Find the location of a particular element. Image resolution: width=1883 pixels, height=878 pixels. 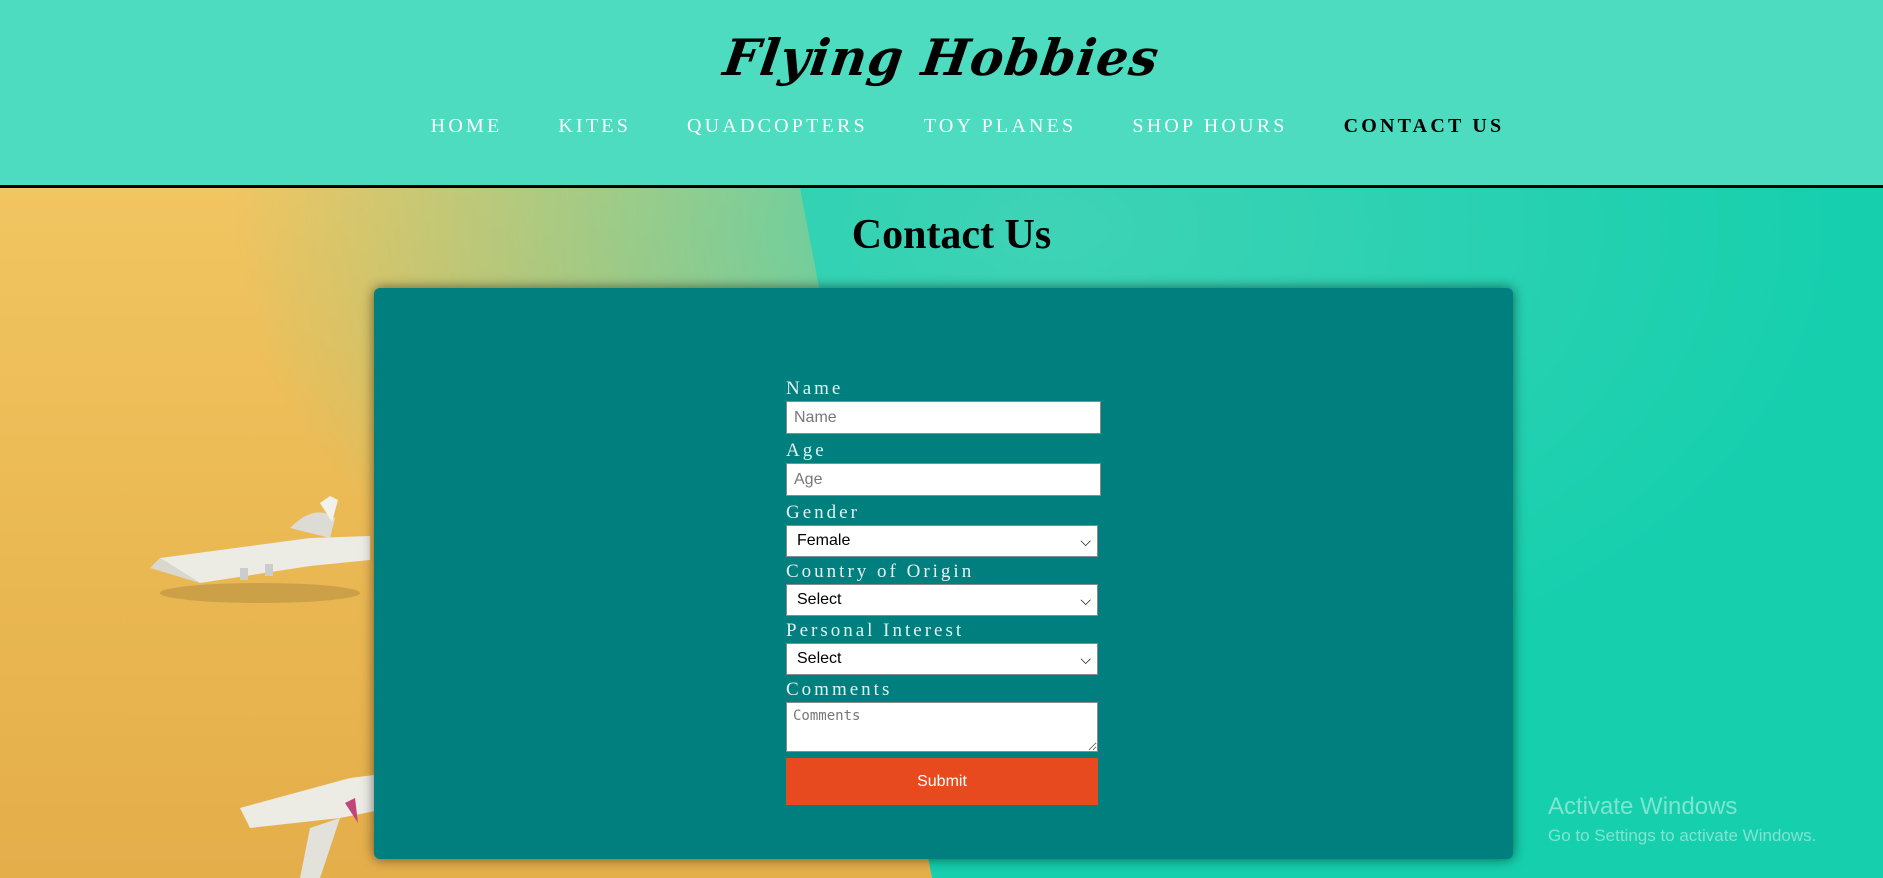

gender-select: Female ⌵ is located at coordinates (942, 541).